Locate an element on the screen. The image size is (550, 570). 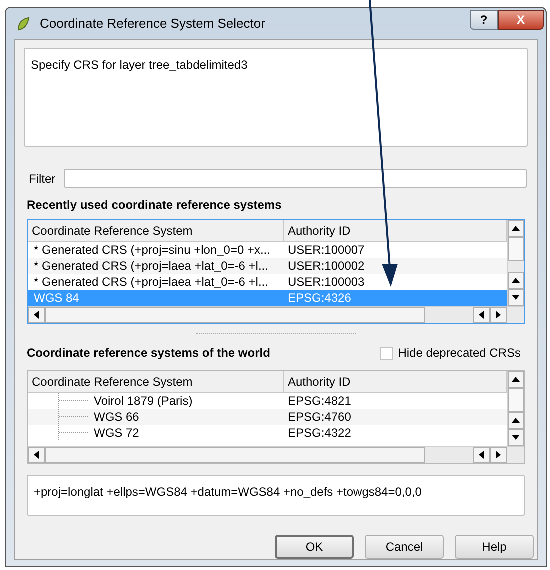
dialog-button: Cancel is located at coordinates (404, 547).